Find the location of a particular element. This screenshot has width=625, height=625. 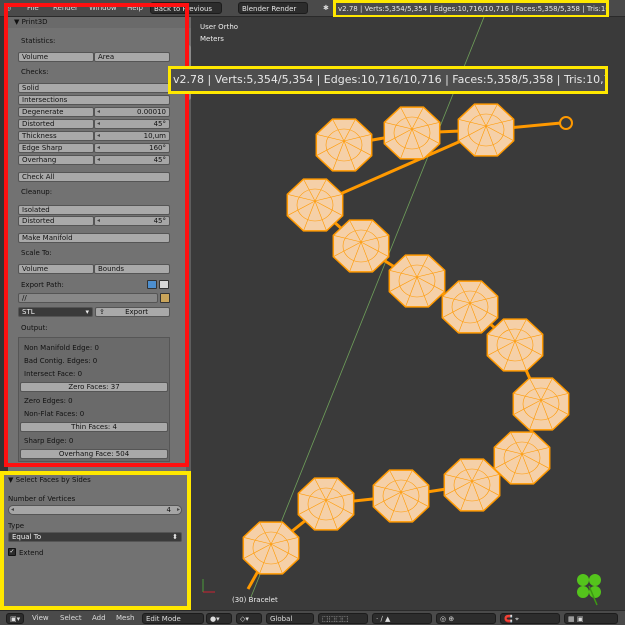

browse-folder-icon is located at coordinates (165, 298).